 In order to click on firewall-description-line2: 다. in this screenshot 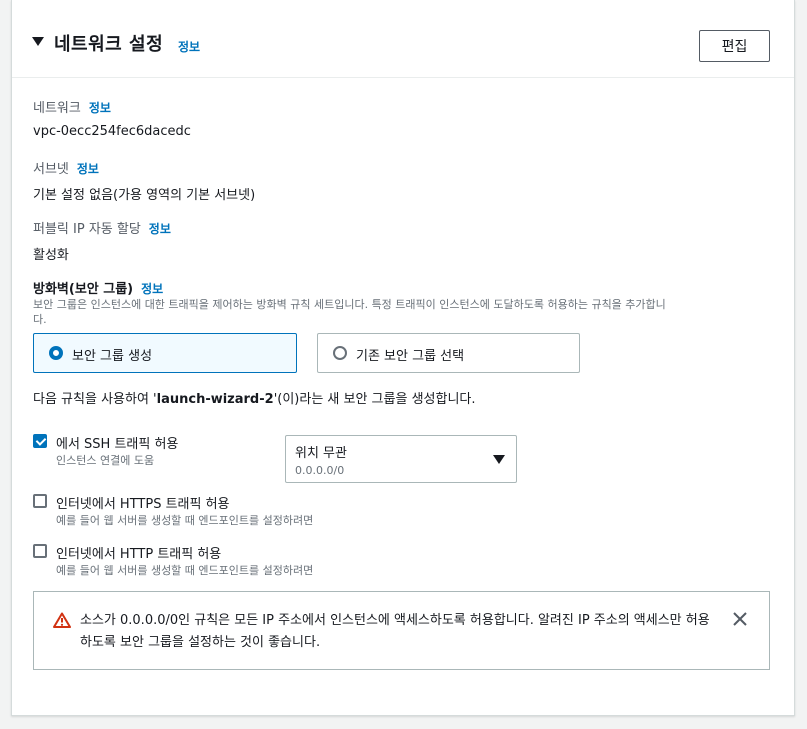, I will do `click(40, 319)`.